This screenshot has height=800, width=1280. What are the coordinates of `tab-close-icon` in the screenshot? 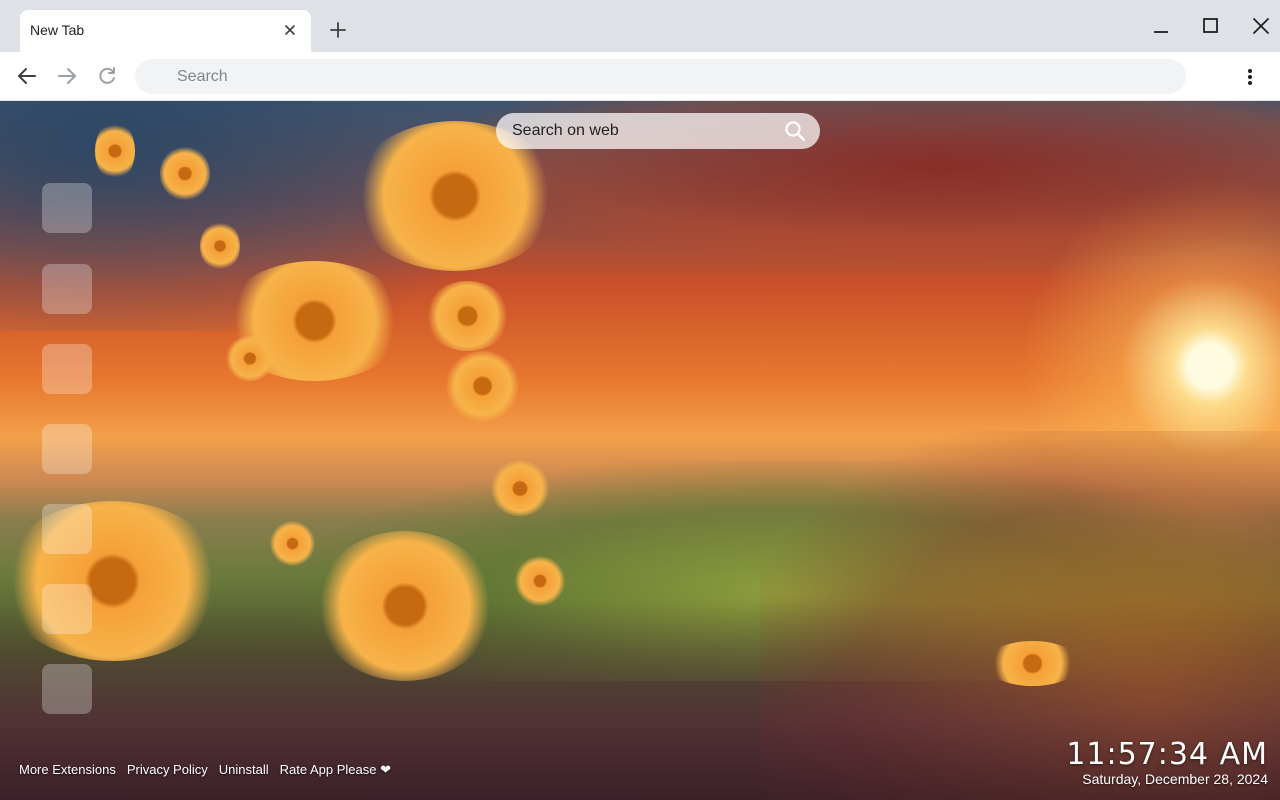 It's located at (290, 30).